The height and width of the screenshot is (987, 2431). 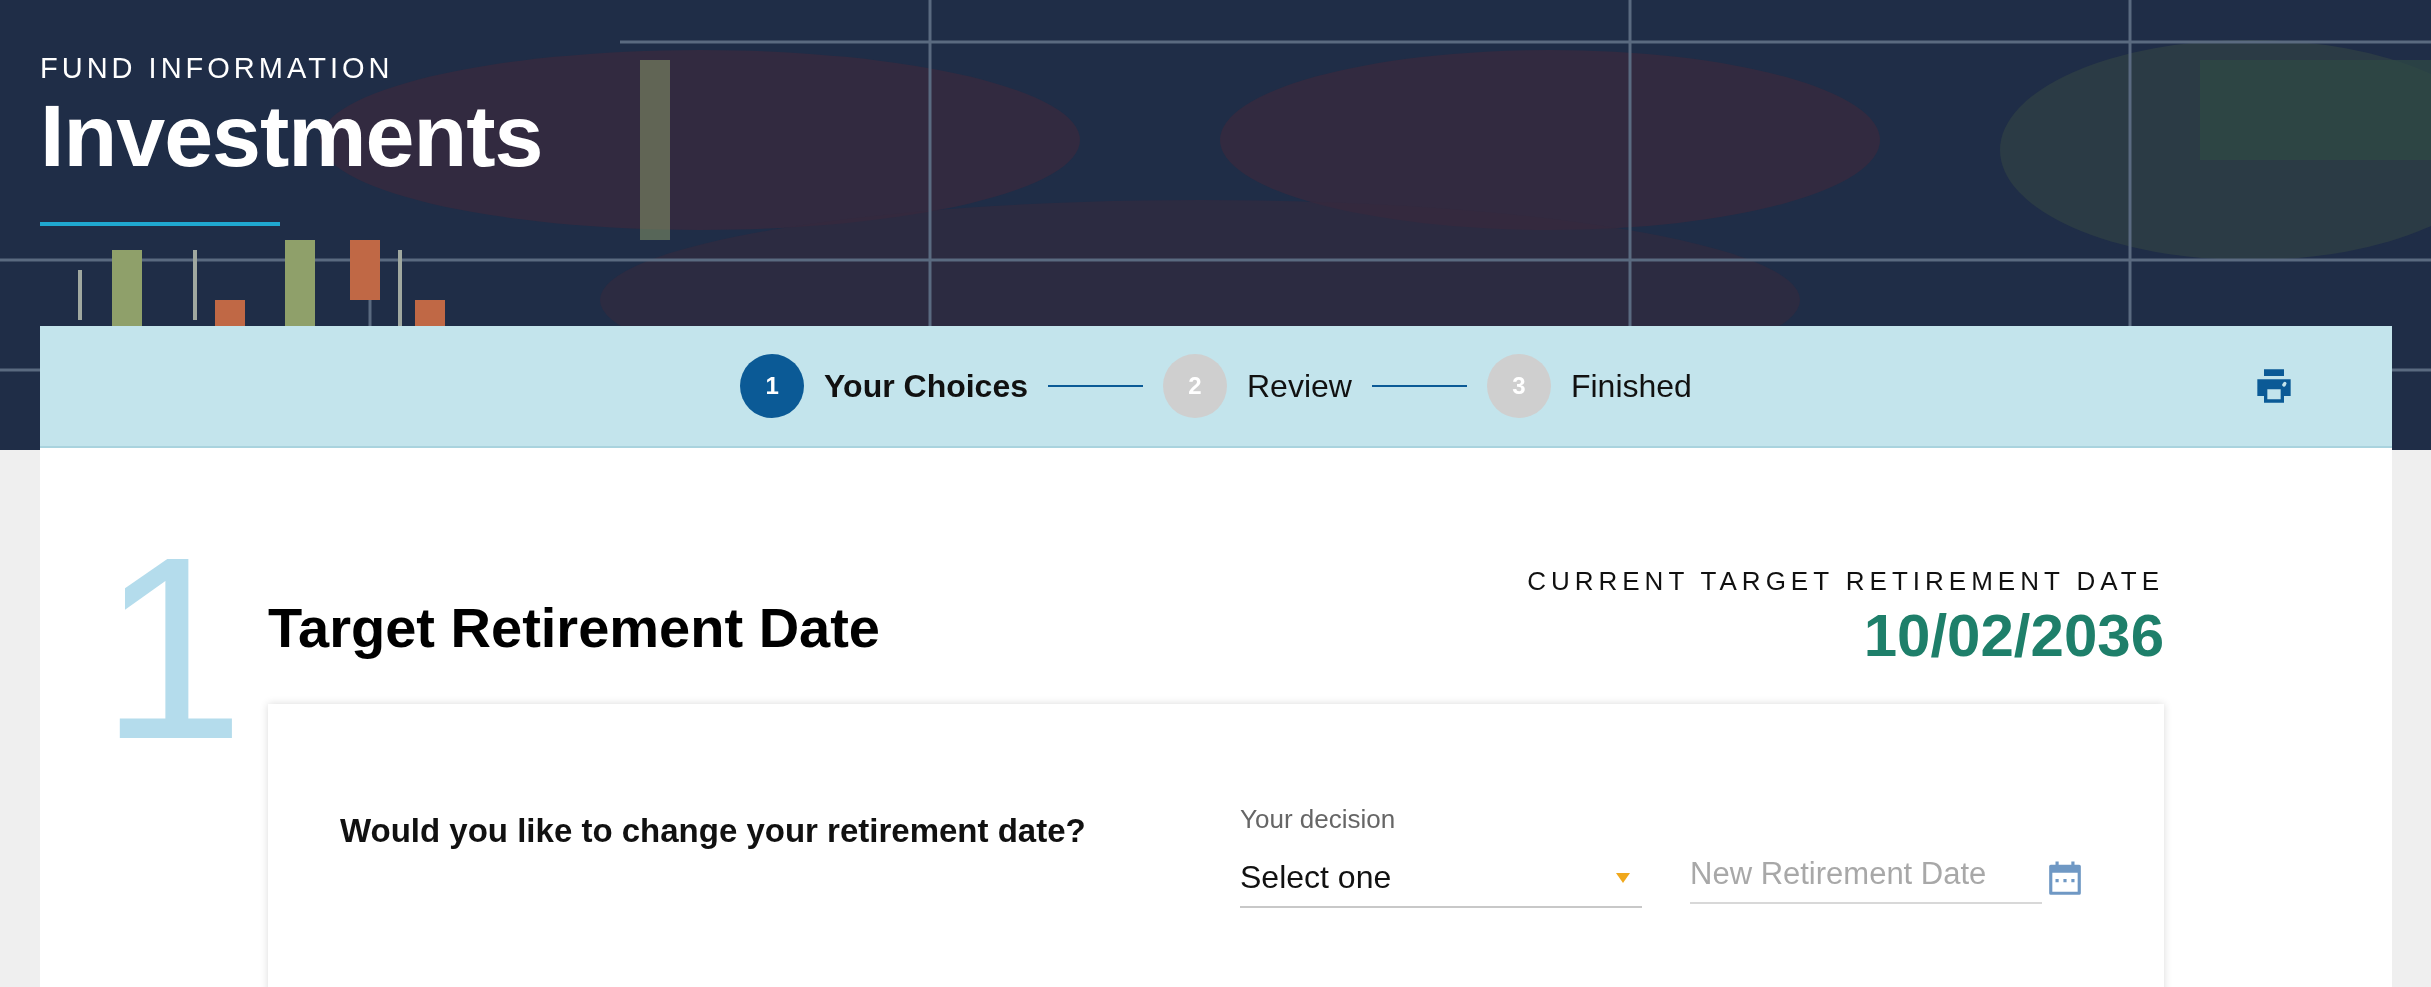 I want to click on section-number: 1, so click(x=167, y=648).